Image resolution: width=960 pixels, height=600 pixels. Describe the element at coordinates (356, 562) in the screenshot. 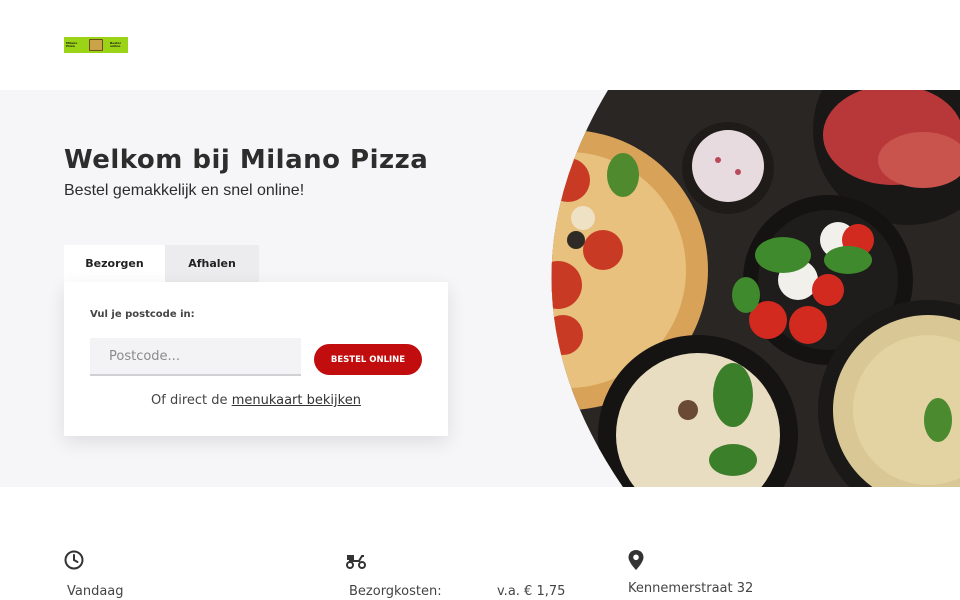

I see `scooter-icon` at that location.